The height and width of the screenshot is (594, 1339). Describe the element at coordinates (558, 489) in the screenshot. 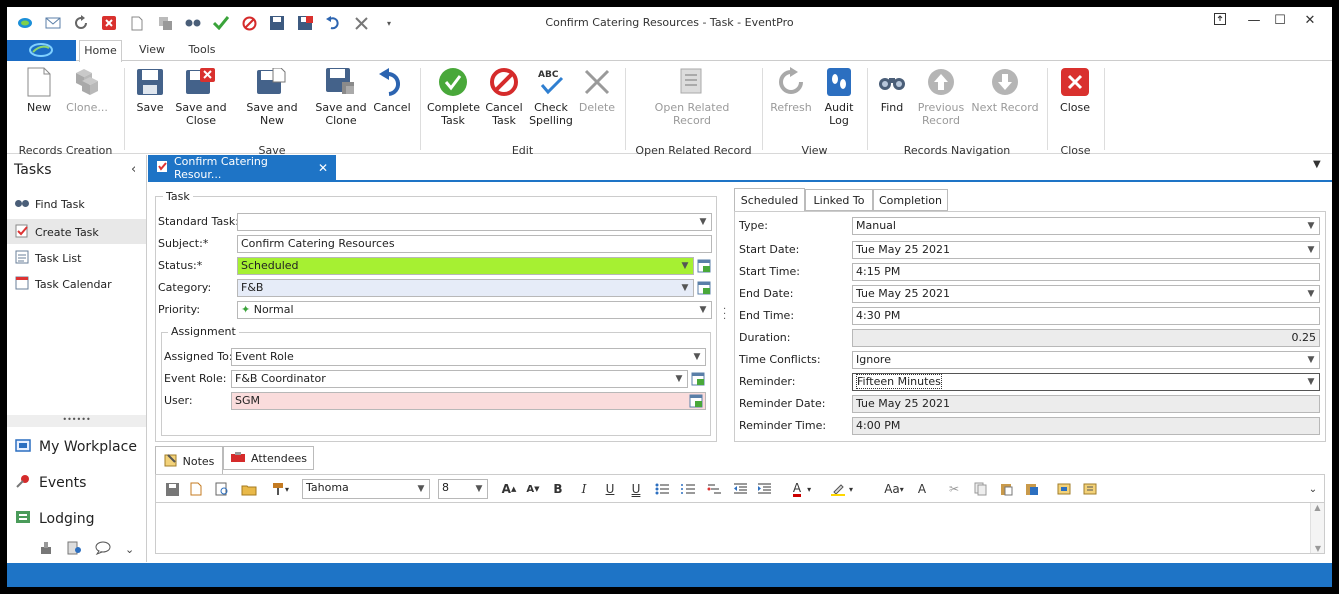

I see `bold-icon: B` at that location.